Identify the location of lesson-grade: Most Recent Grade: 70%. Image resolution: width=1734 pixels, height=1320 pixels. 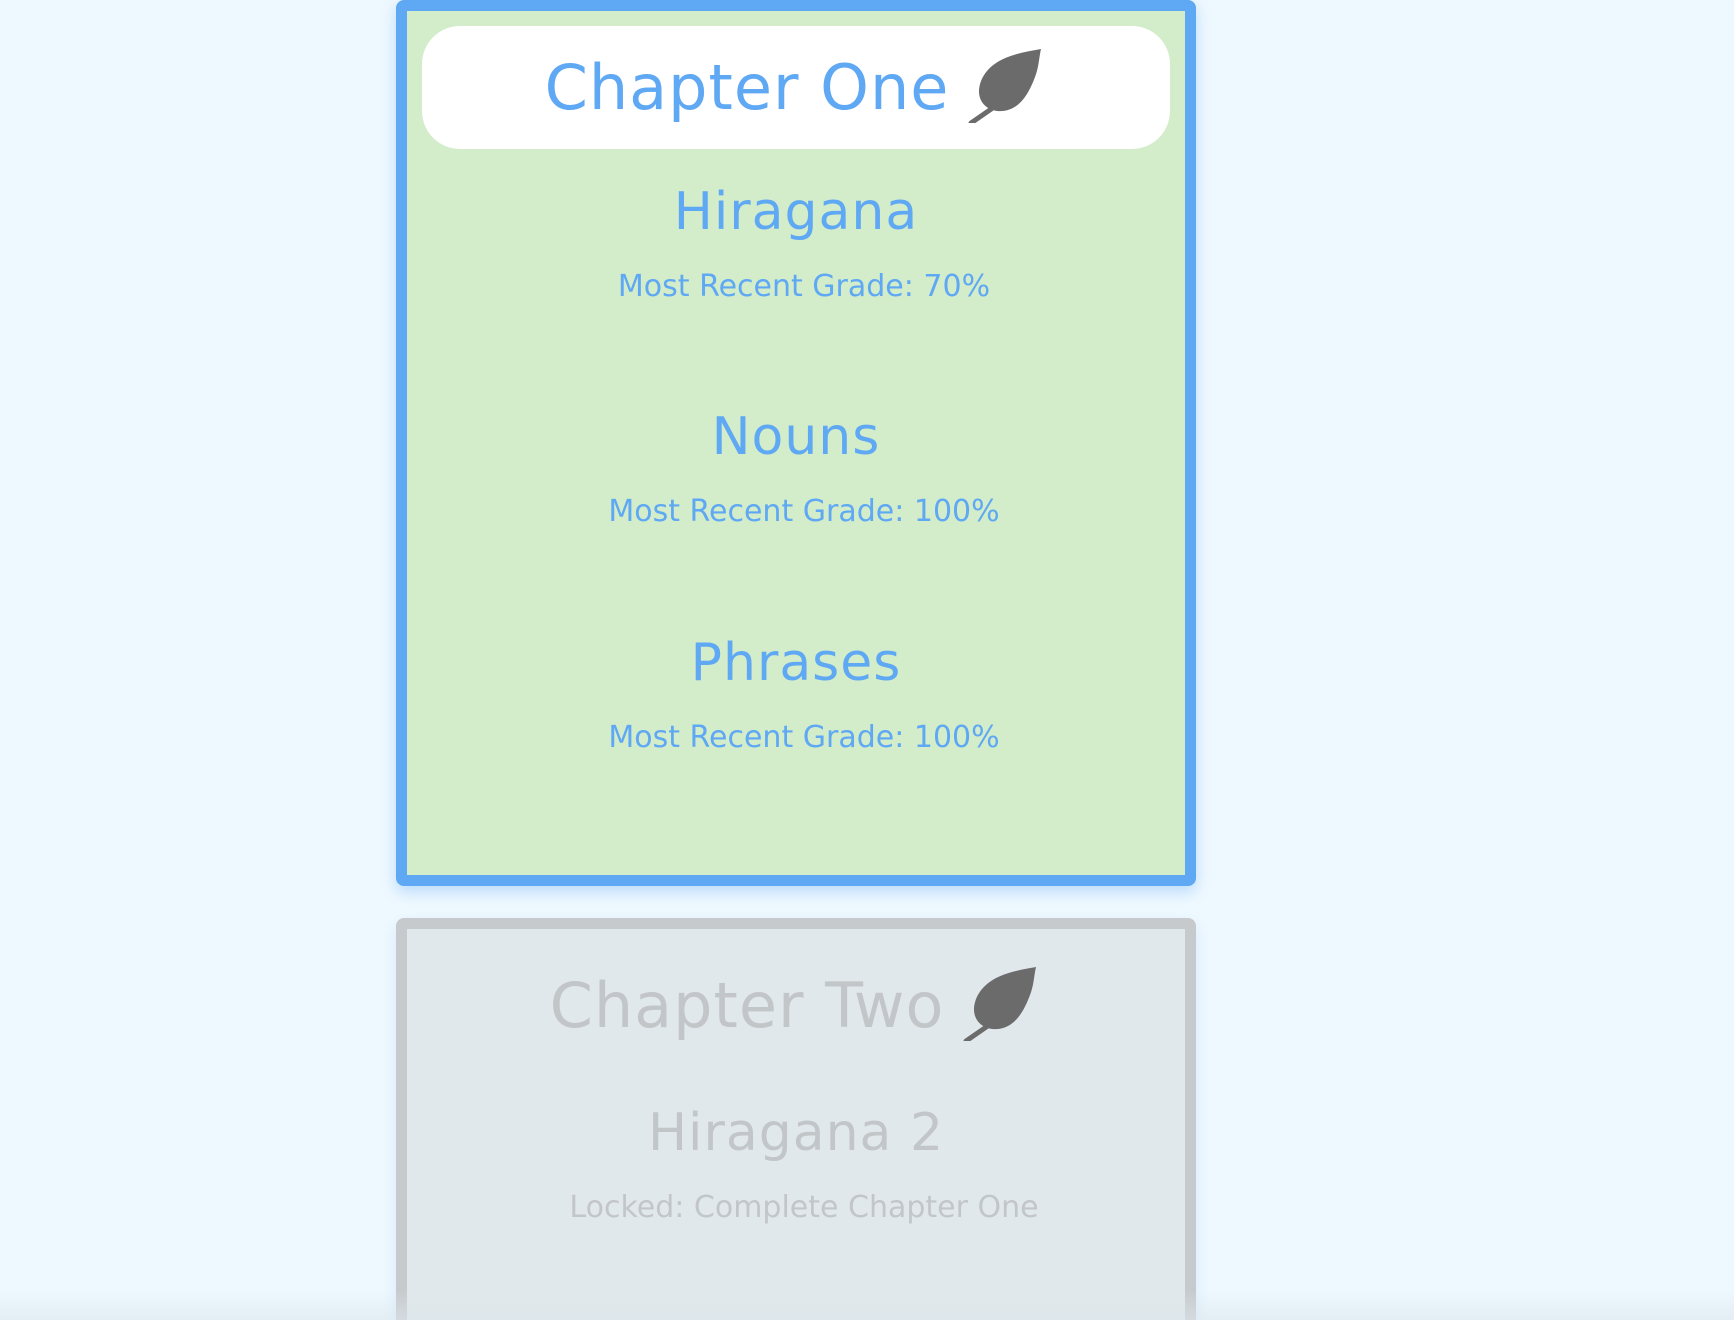
(804, 286).